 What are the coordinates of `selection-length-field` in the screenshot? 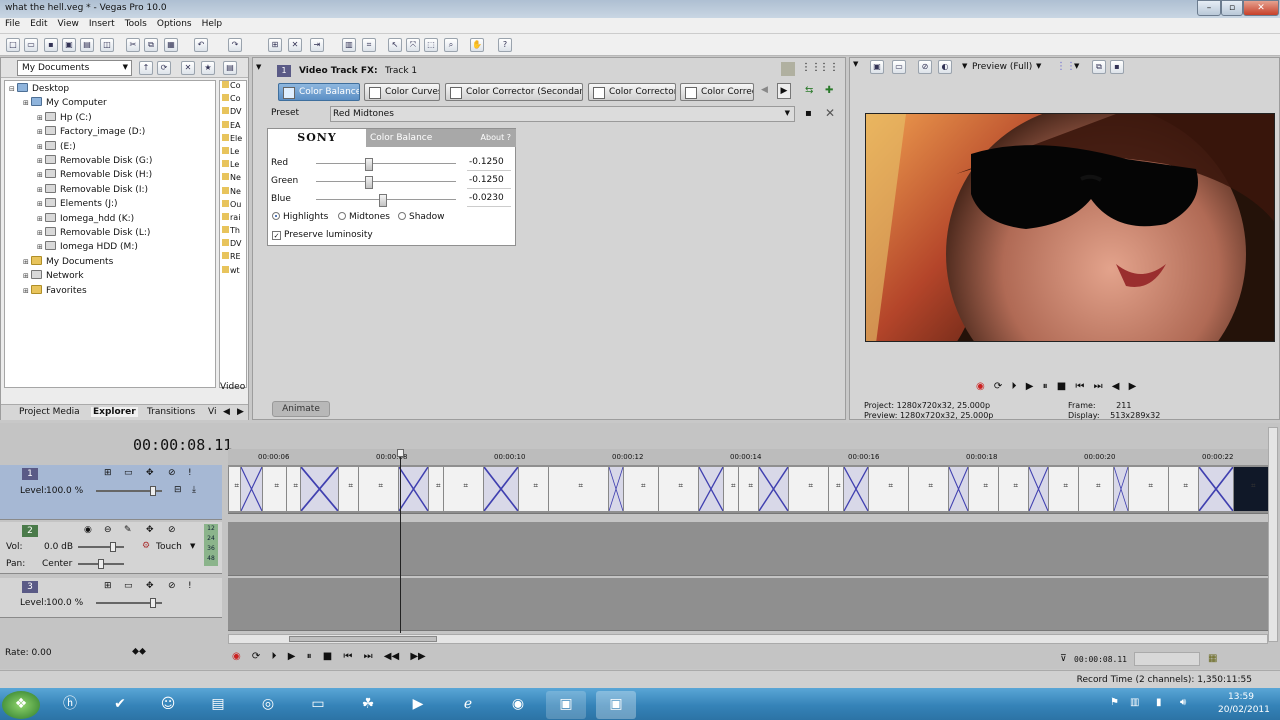 It's located at (1167, 659).